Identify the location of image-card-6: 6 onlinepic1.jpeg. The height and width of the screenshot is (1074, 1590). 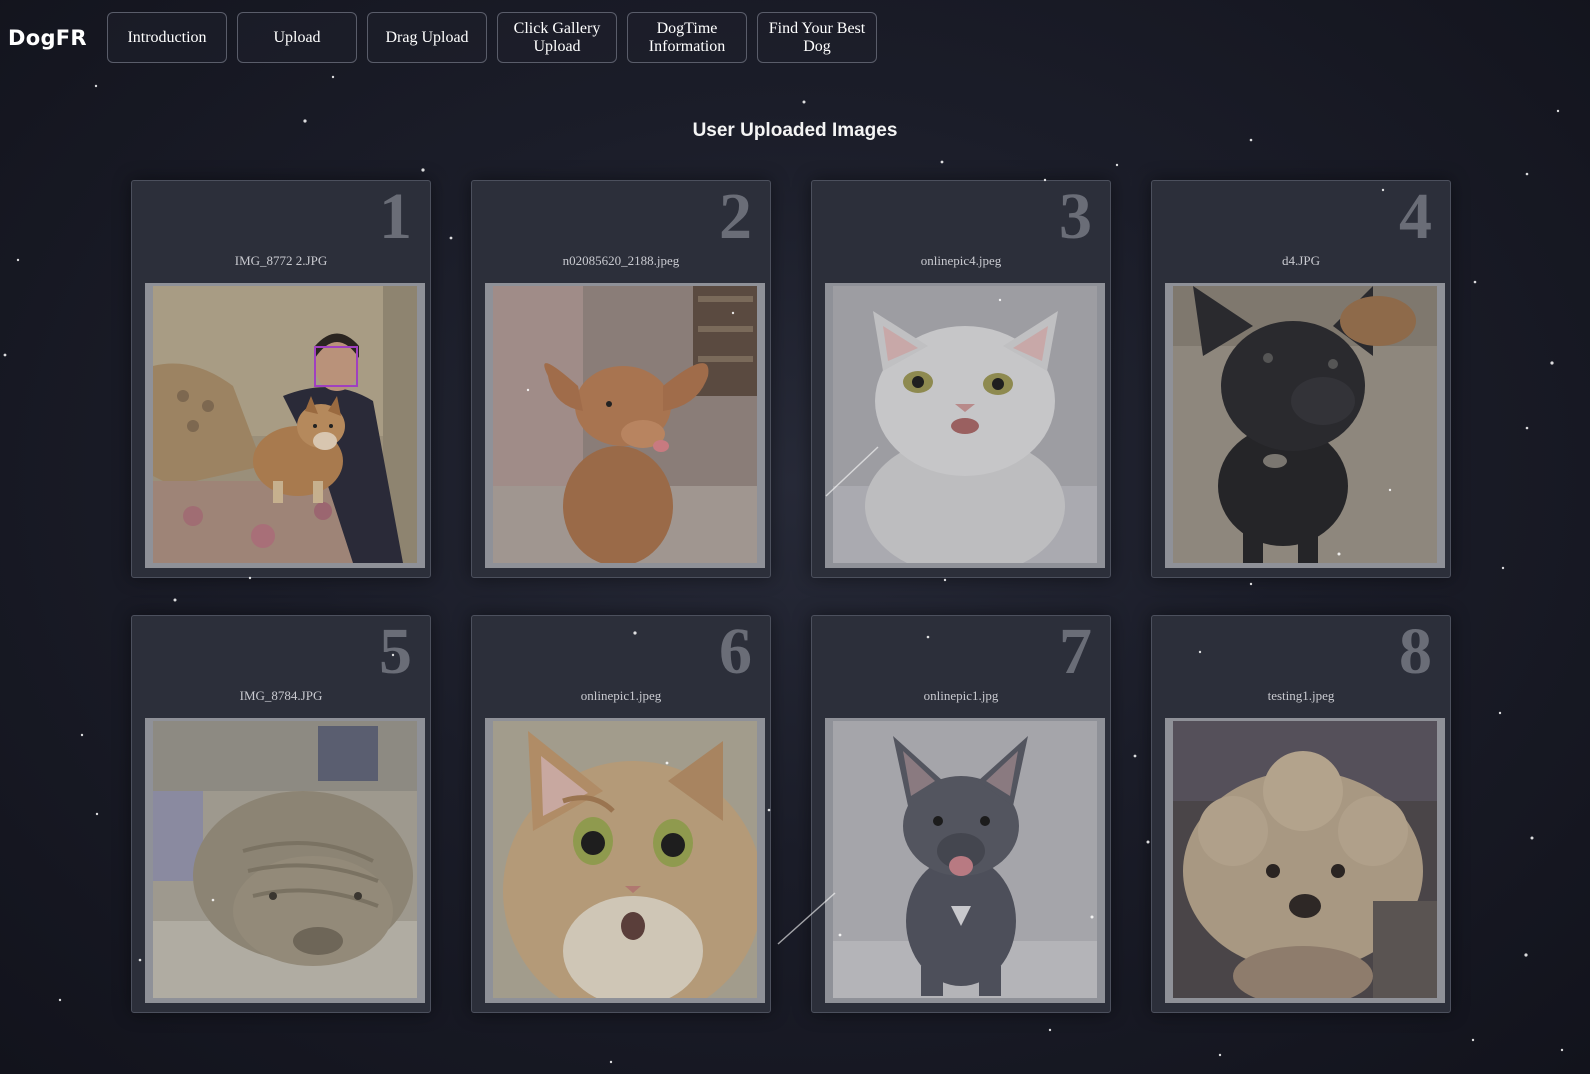
(621, 814).